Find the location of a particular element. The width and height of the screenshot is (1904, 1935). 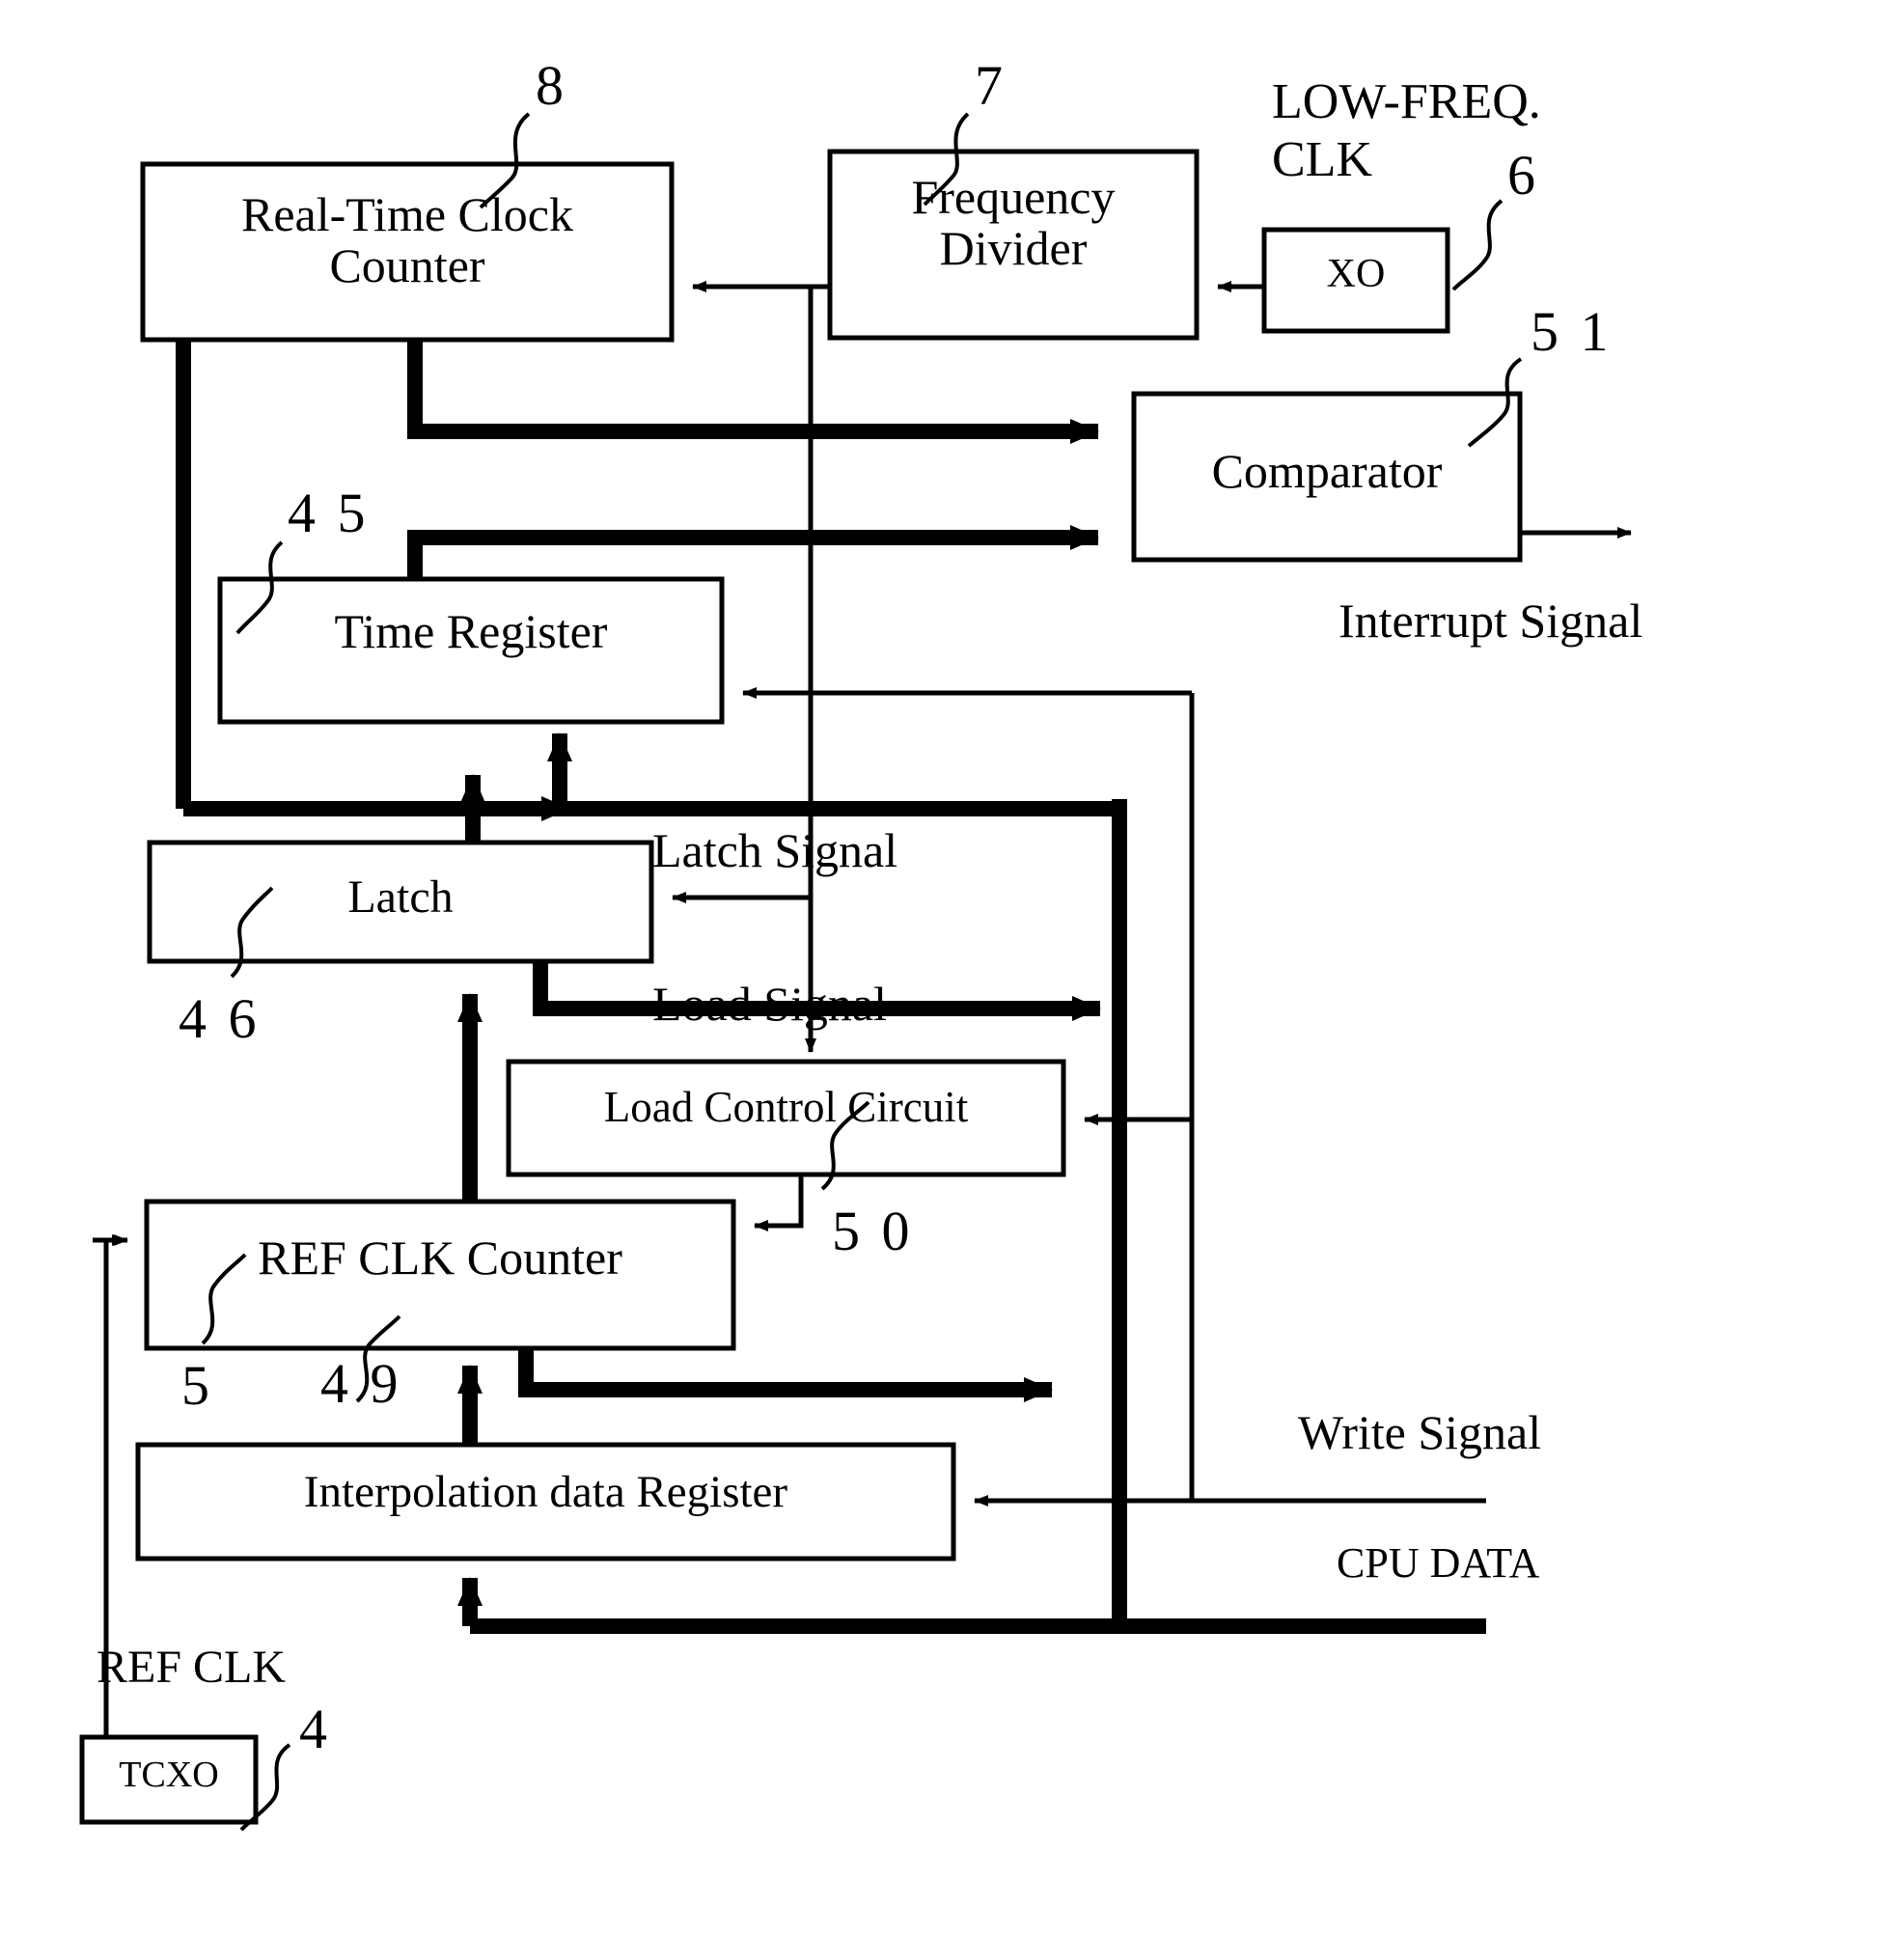

ref-number-4: 4 is located at coordinates (315, 1729).